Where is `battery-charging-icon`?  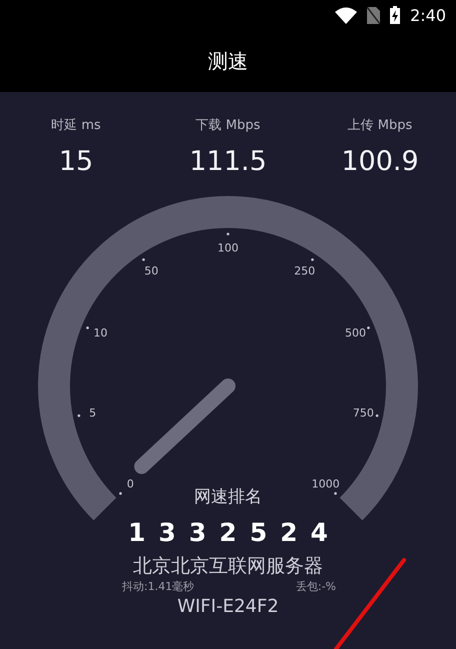 battery-charging-icon is located at coordinates (395, 15).